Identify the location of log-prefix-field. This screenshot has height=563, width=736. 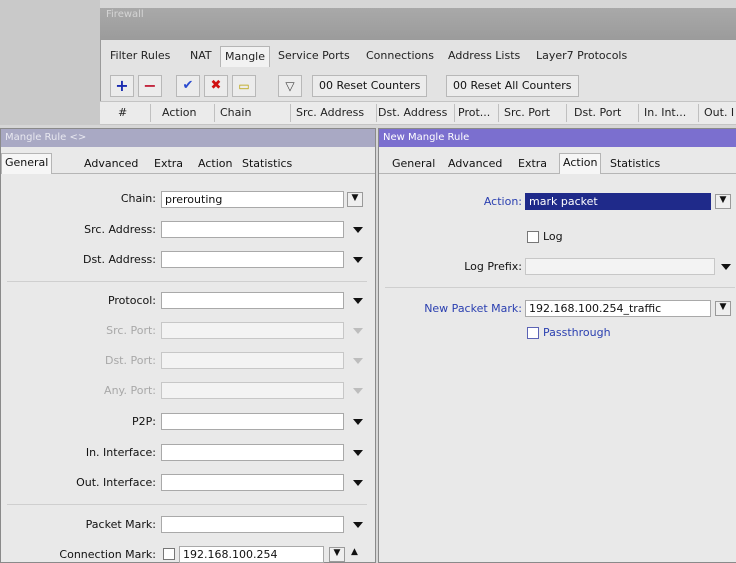
(620, 266).